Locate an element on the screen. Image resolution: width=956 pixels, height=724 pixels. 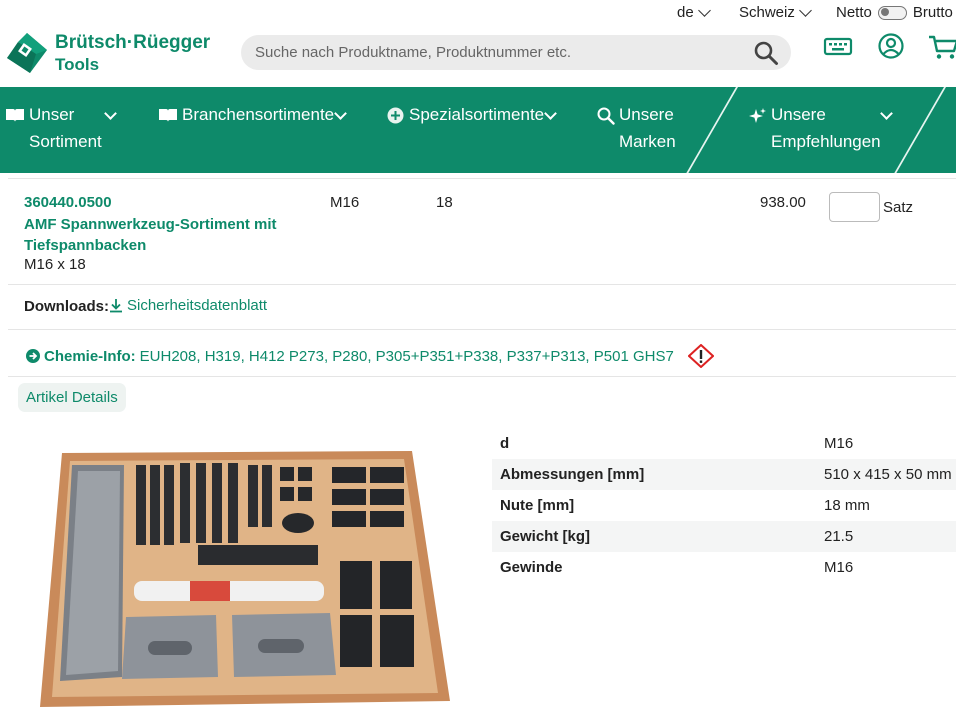
toggle-switch is located at coordinates (892, 12).